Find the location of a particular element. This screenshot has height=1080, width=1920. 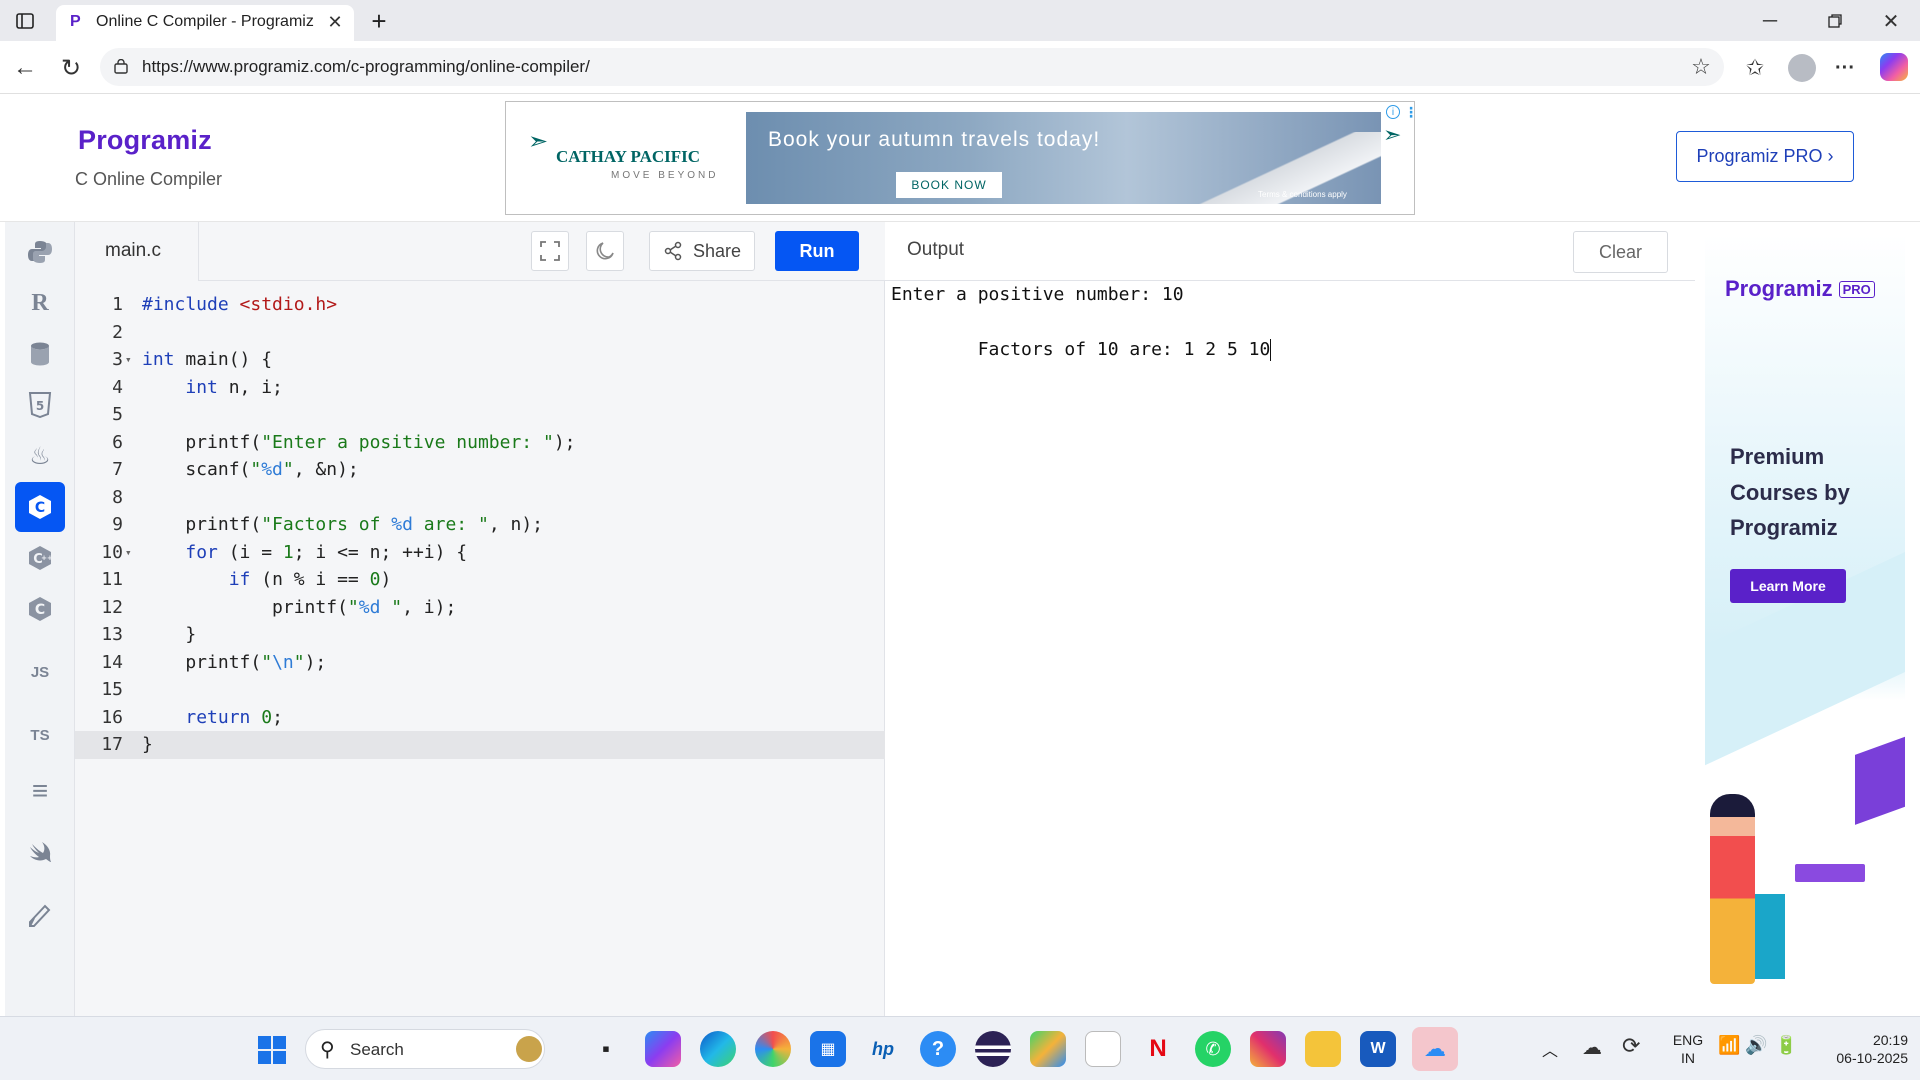

dark-mode-button is located at coordinates (605, 251).